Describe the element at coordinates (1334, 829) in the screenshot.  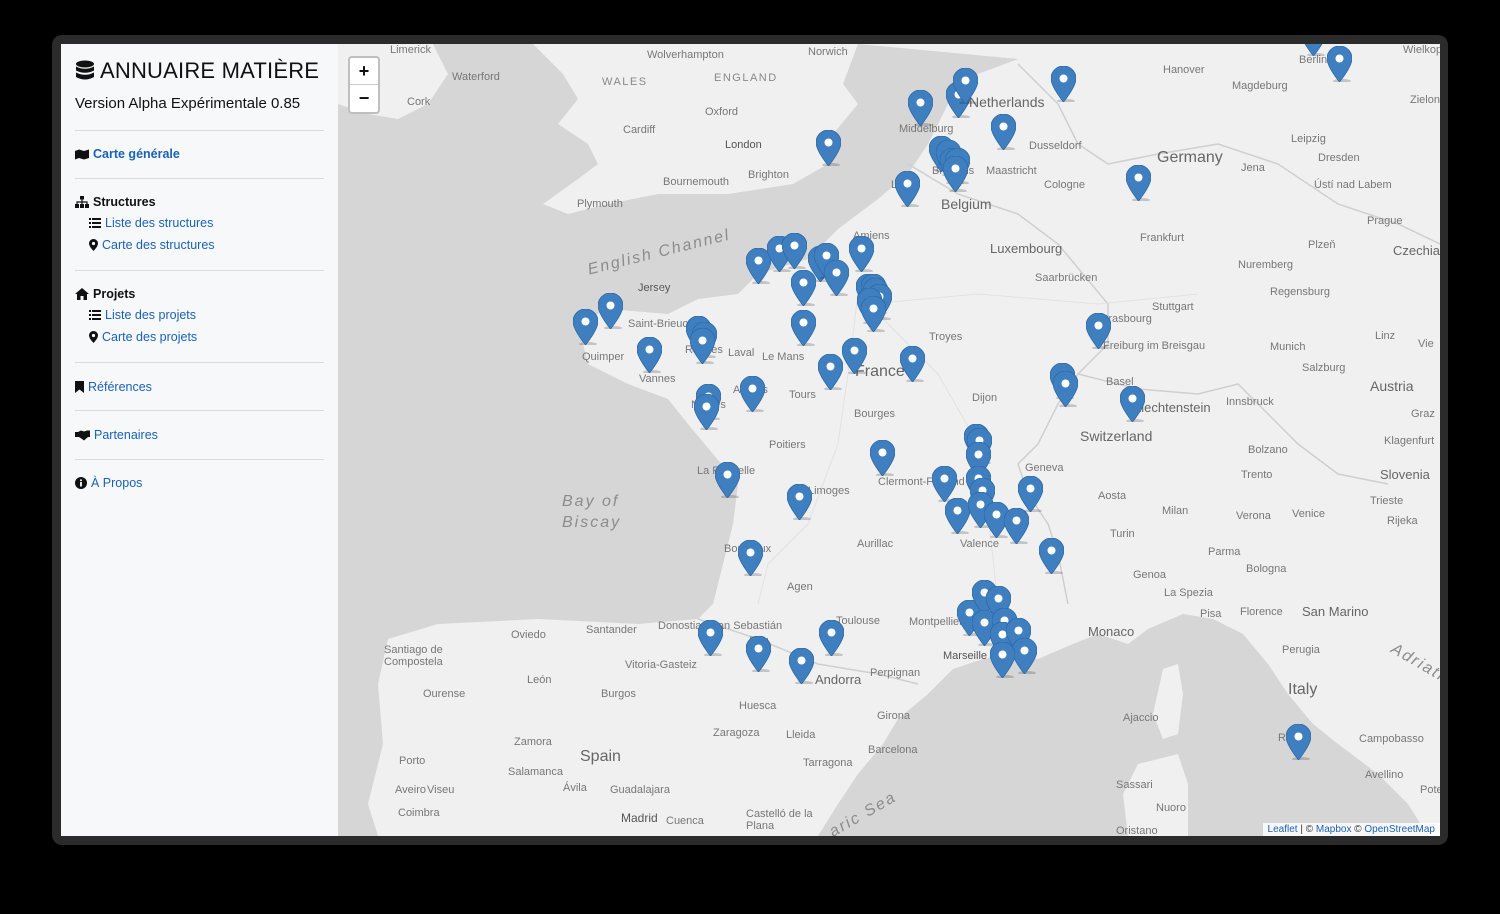
I see `mapbox-link: Mapbox` at that location.